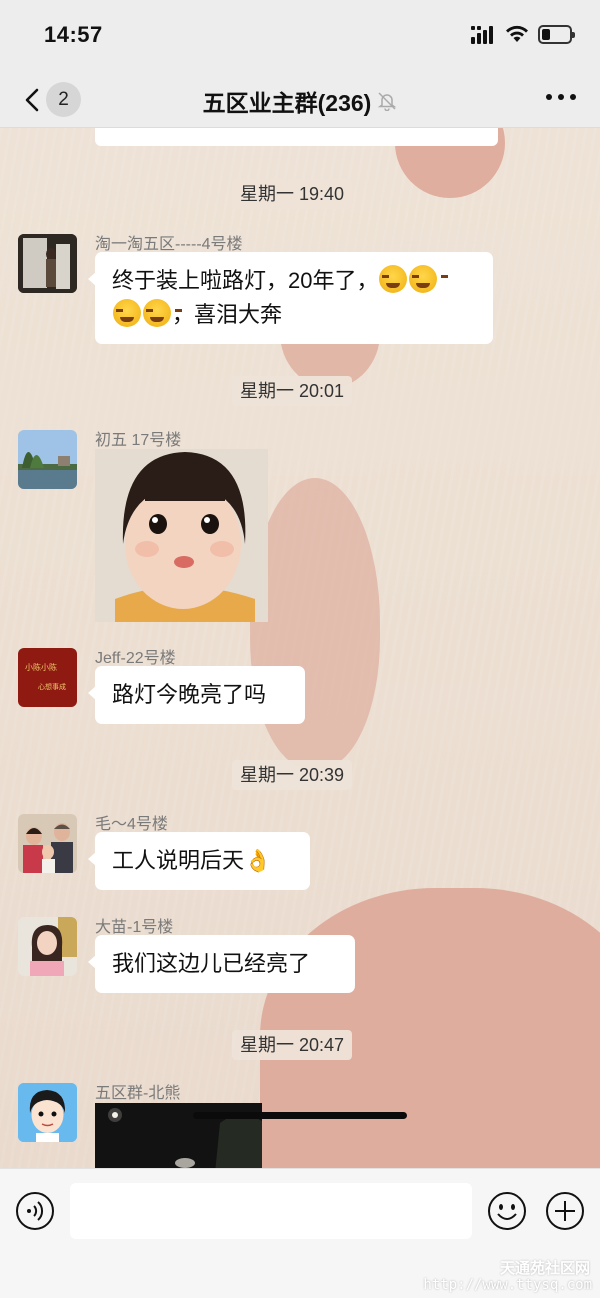 The image size is (600, 1298). Describe the element at coordinates (245, 280) in the screenshot. I see `message-text: 终于装上啦路灯，20年了，` at that location.